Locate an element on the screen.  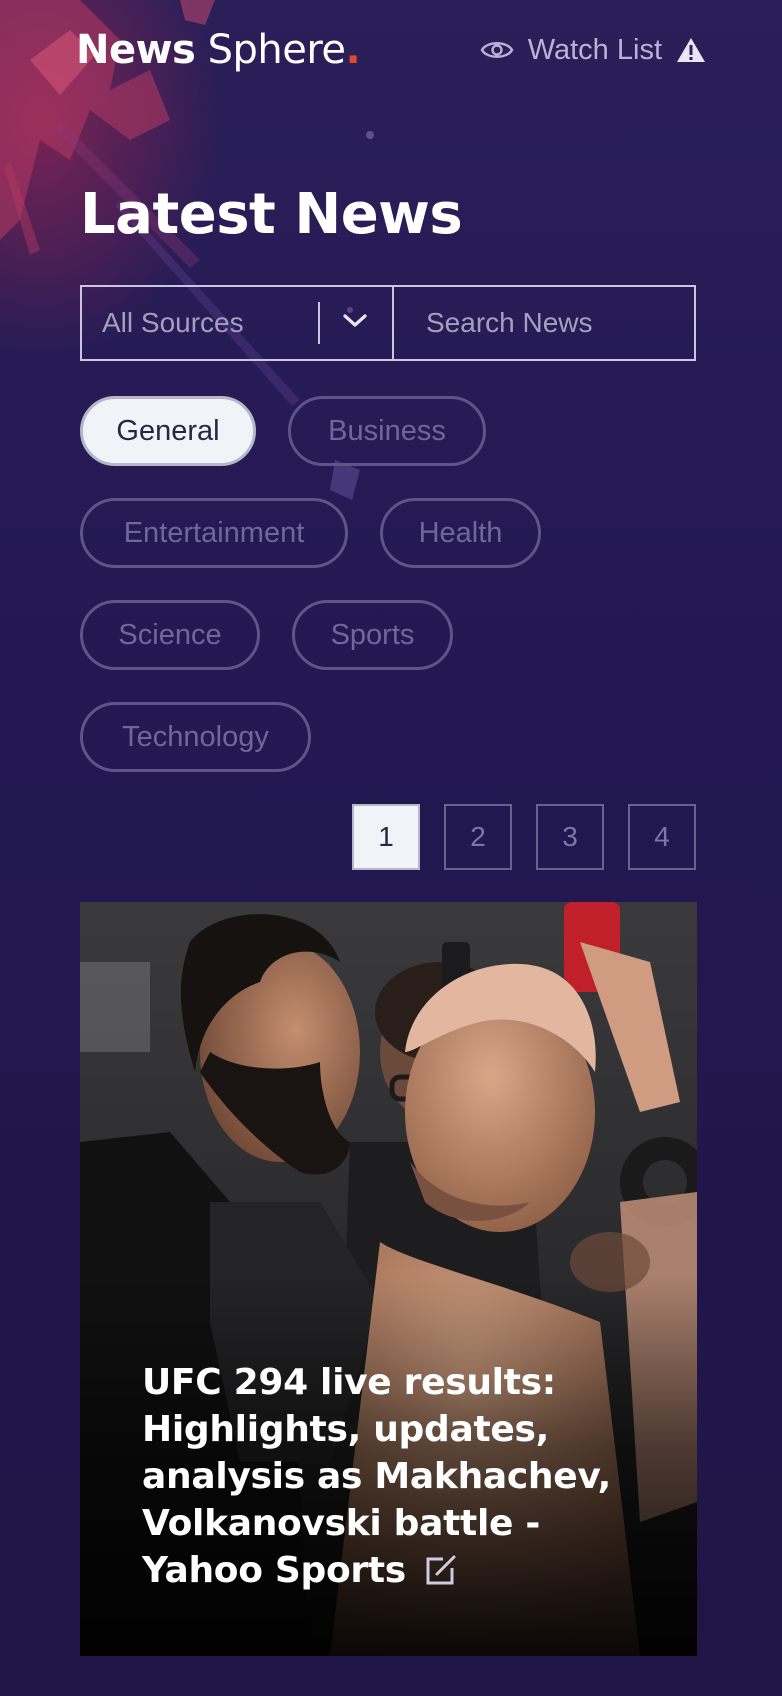
app-logo: News Sphere. is located at coordinates (218, 50).